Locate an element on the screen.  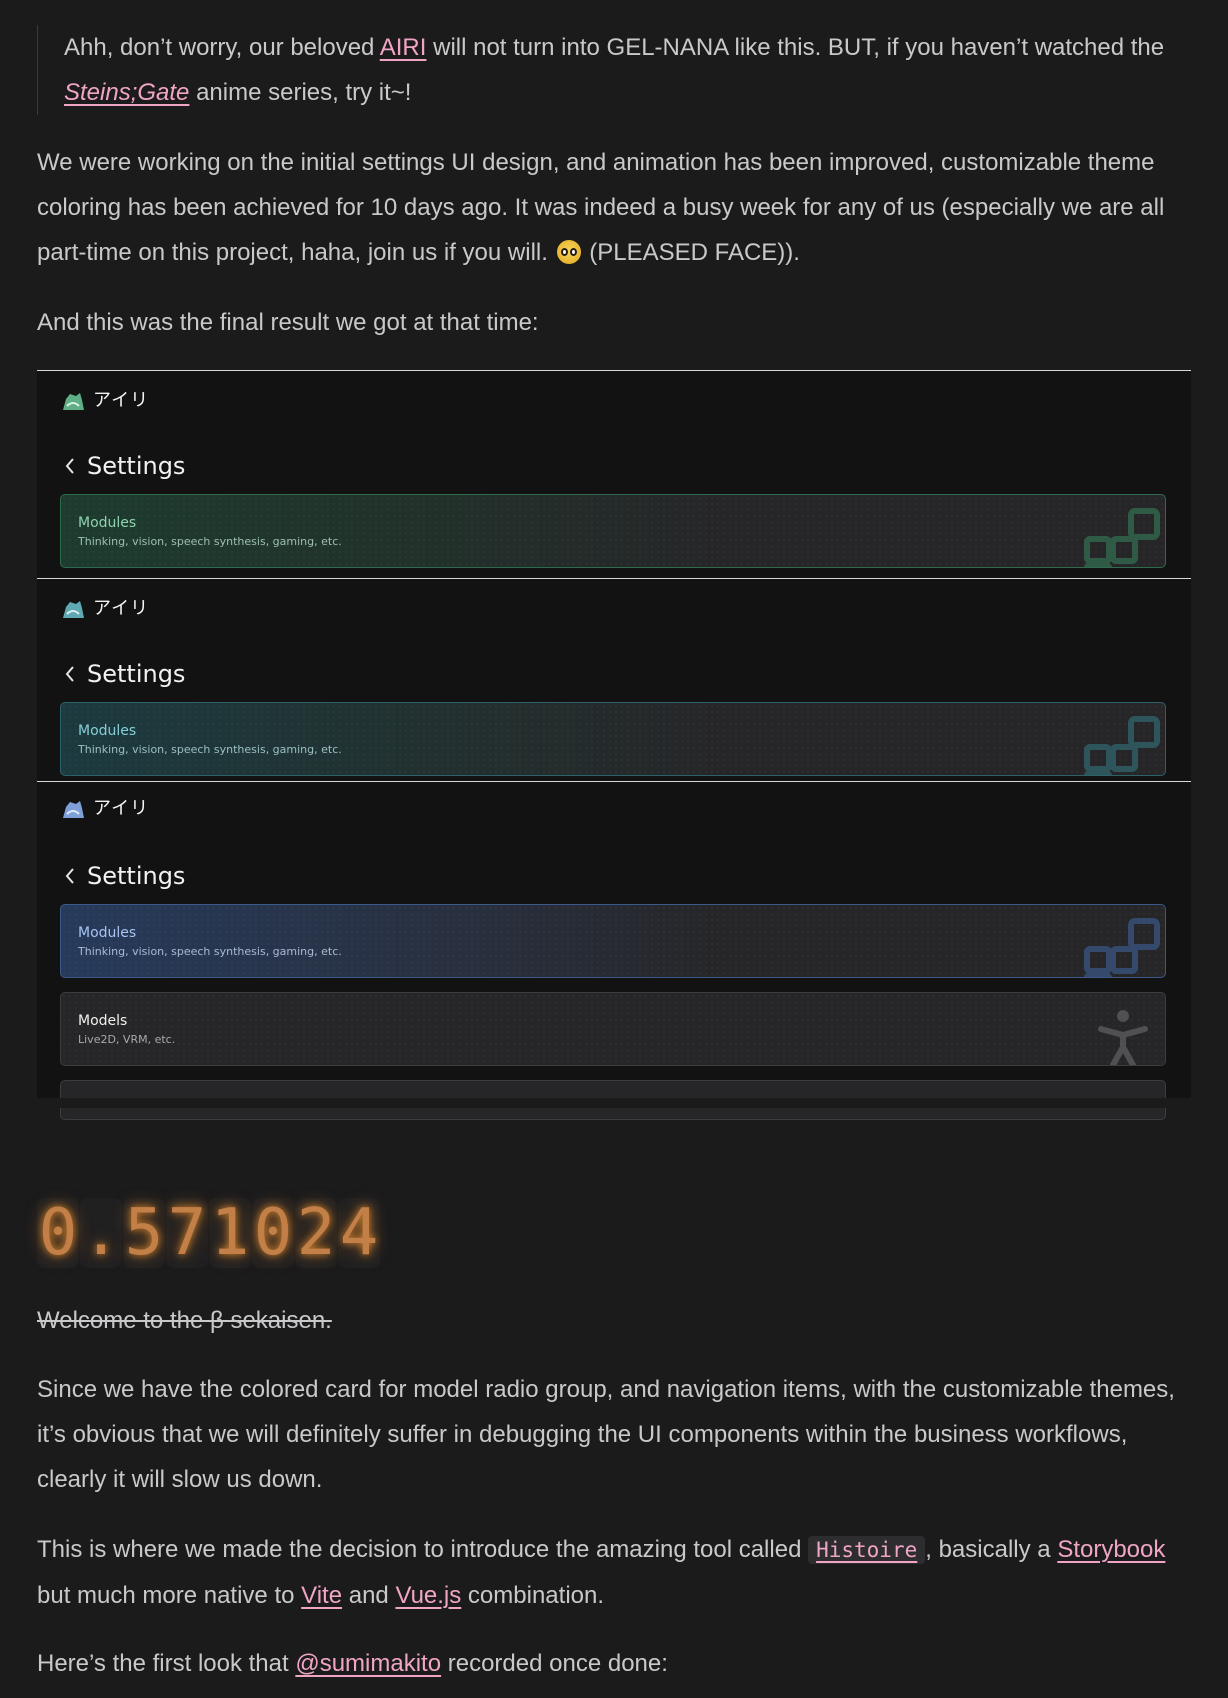
paragraph-text: Here’s the first look that is located at coordinates (166, 1663).